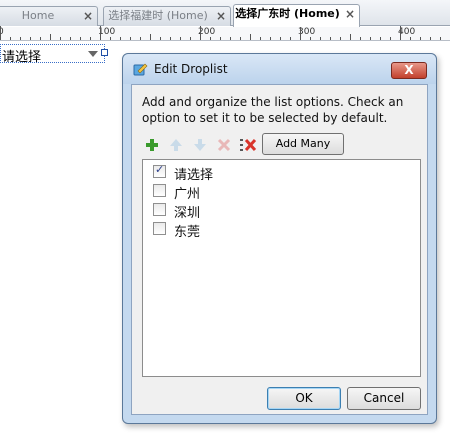  What do you see at coordinates (140, 69) in the screenshot?
I see `droplist-app-icon` at bounding box center [140, 69].